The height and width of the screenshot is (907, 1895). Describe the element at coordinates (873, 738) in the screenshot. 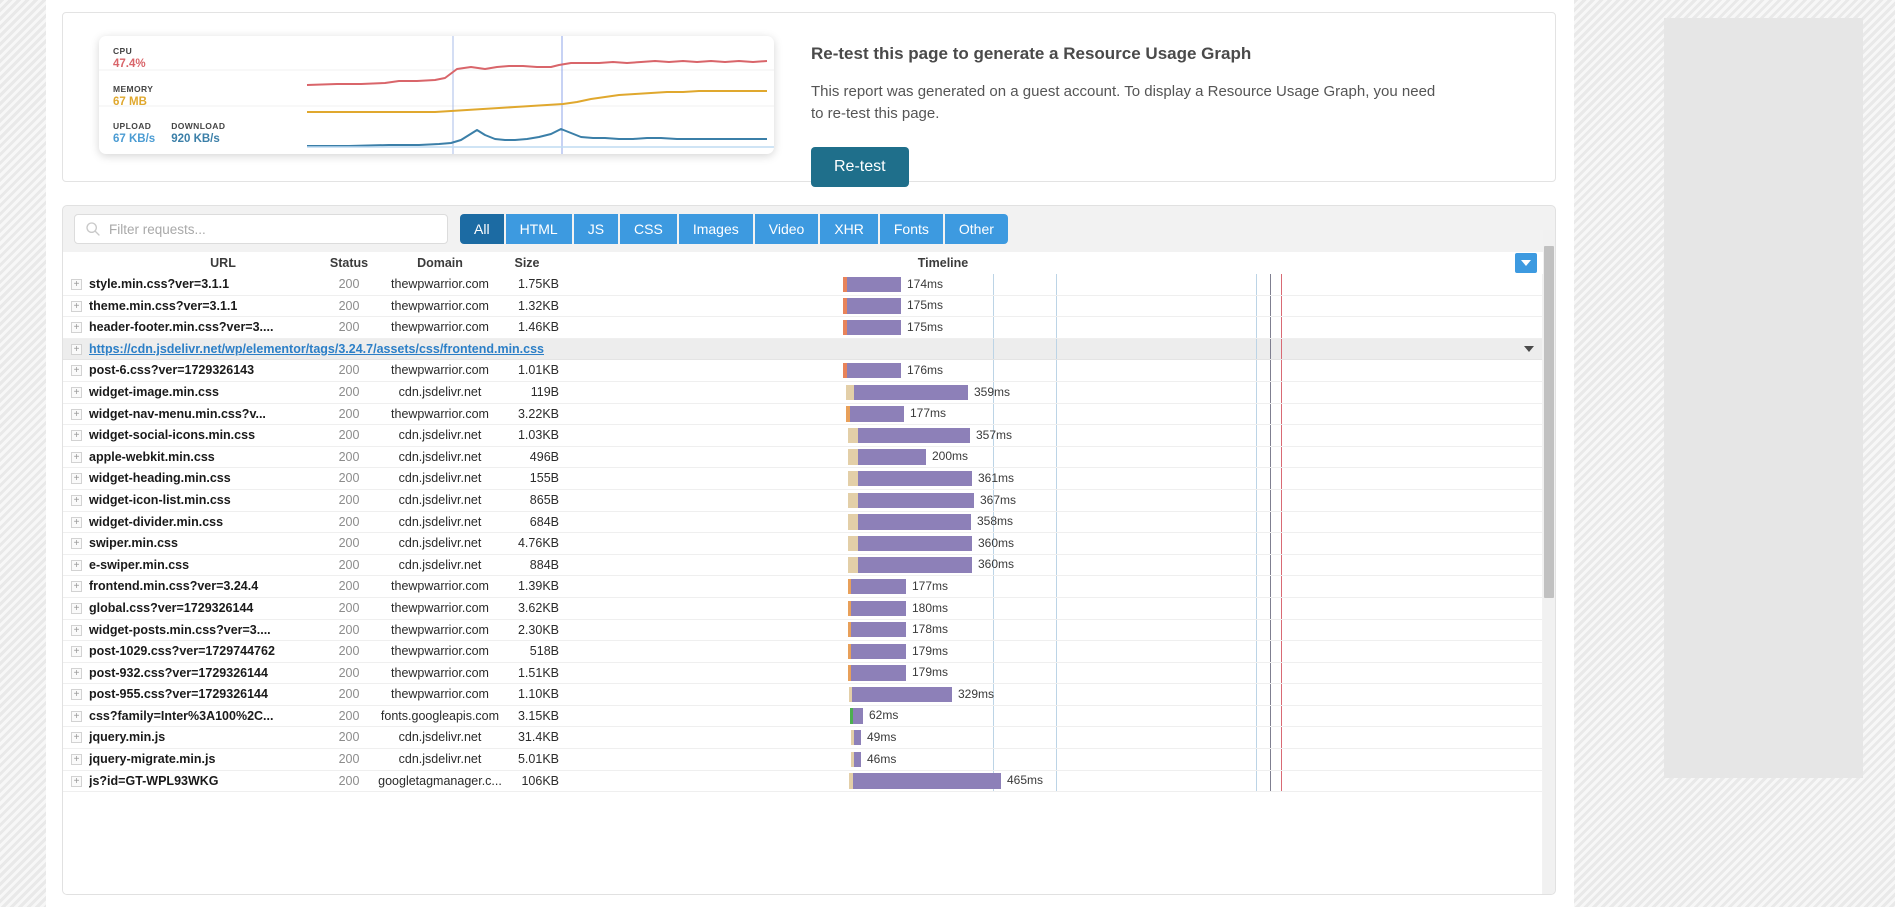

I see `timeline-bar: 49ms` at that location.